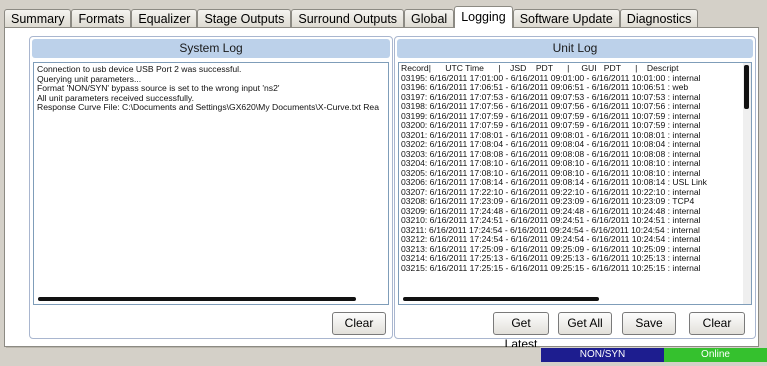  What do you see at coordinates (717, 323) in the screenshot?
I see `unit-log-clear-button: Clear` at bounding box center [717, 323].